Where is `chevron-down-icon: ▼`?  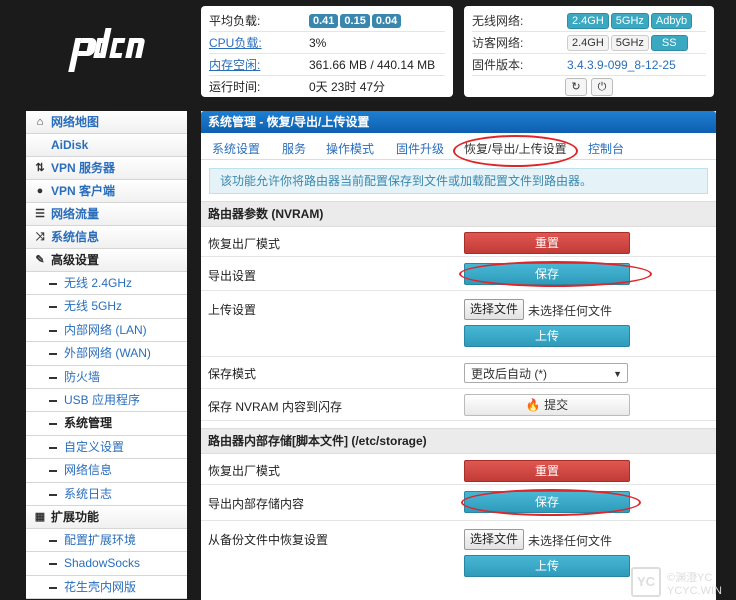
chevron-down-icon: ▼ is located at coordinates (617, 374).